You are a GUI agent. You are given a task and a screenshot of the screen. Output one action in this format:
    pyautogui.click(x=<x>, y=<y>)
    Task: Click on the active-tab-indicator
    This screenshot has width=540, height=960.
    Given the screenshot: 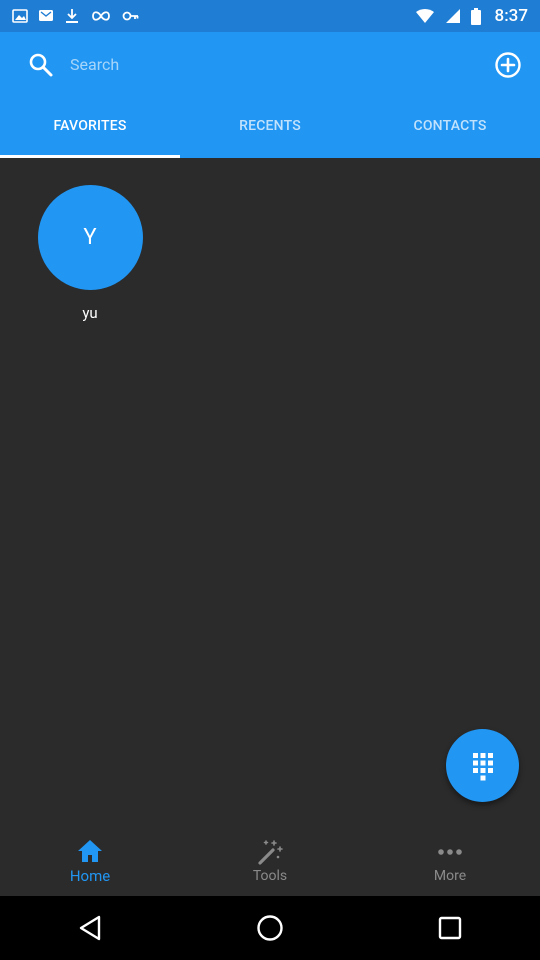 What is the action you would take?
    pyautogui.click(x=90, y=156)
    